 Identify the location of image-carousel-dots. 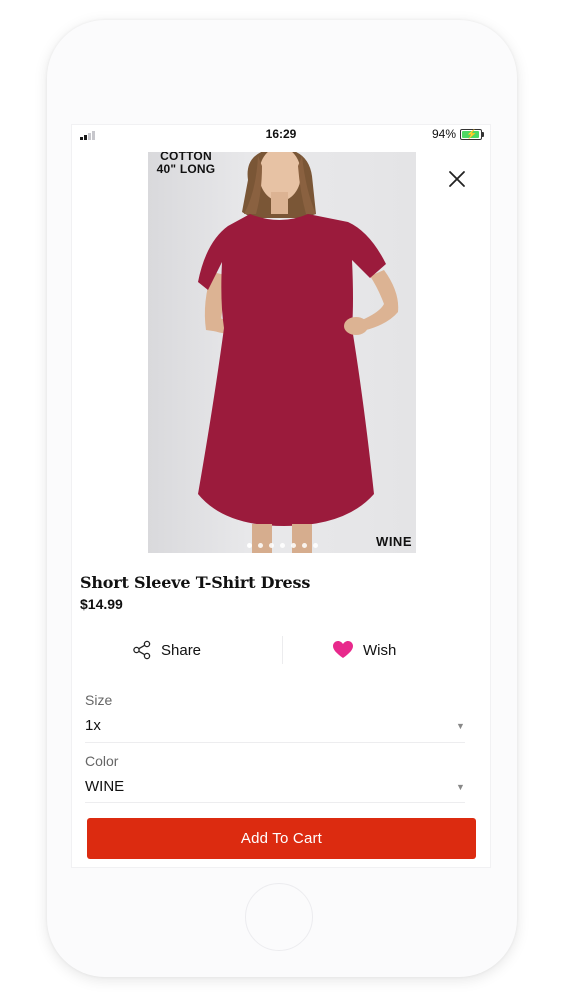
(282, 545).